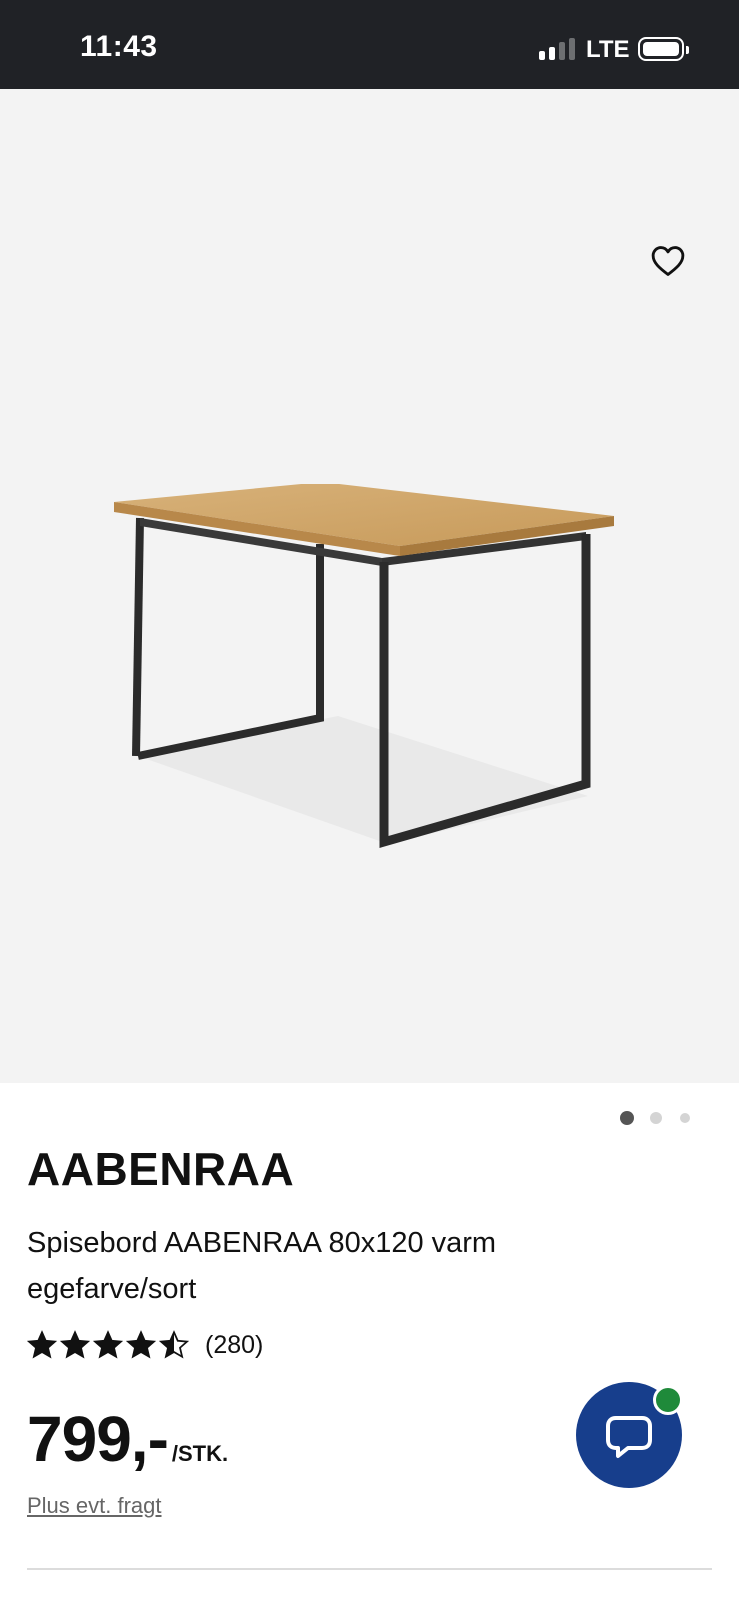 Image resolution: width=739 pixels, height=1600 pixels. I want to click on heart-outline-icon, so click(668, 261).